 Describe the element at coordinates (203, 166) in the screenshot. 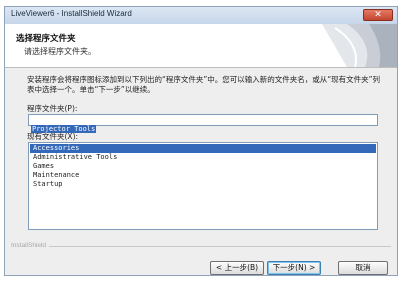

I see `list-item-games: Games` at that location.